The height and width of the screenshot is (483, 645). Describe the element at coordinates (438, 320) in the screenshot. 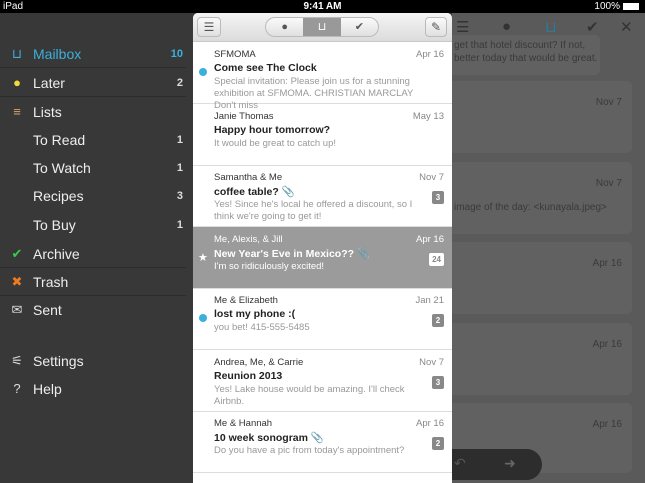

I see `thread-count-badge: 2` at that location.